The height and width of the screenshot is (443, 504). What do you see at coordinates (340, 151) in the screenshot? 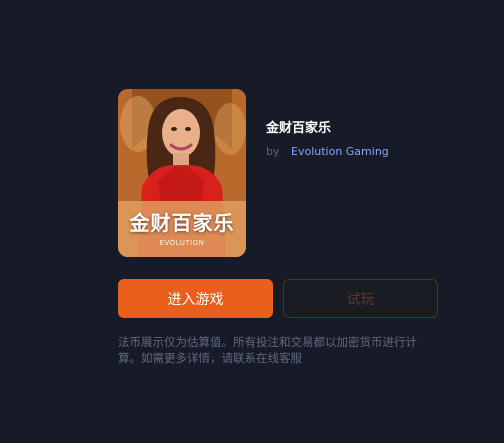
I see `provider-link: Evolution Gaming` at bounding box center [340, 151].